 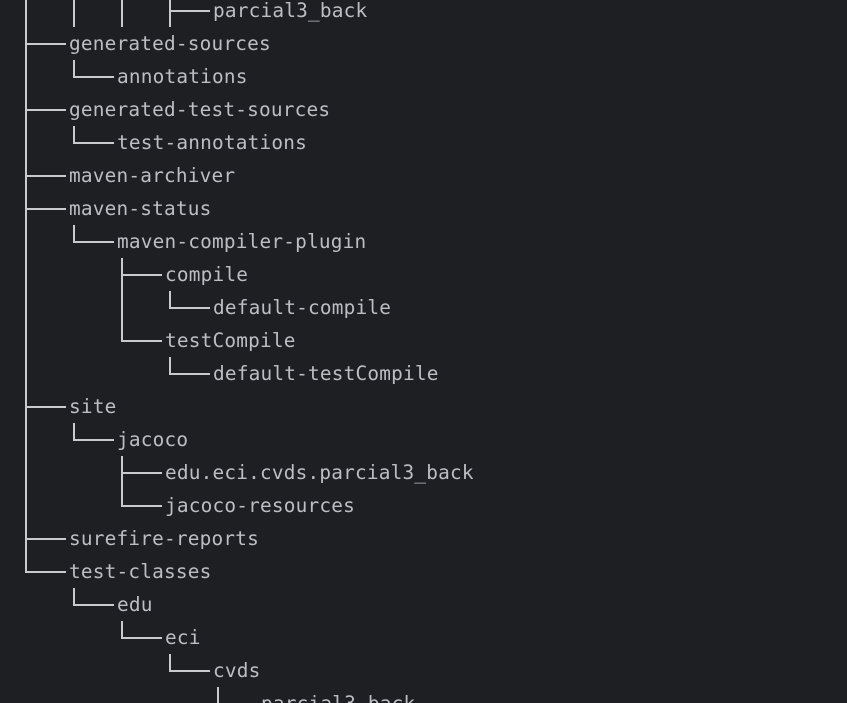 What do you see at coordinates (423, 142) in the screenshot?
I see `tree-entry: test-annotations` at bounding box center [423, 142].